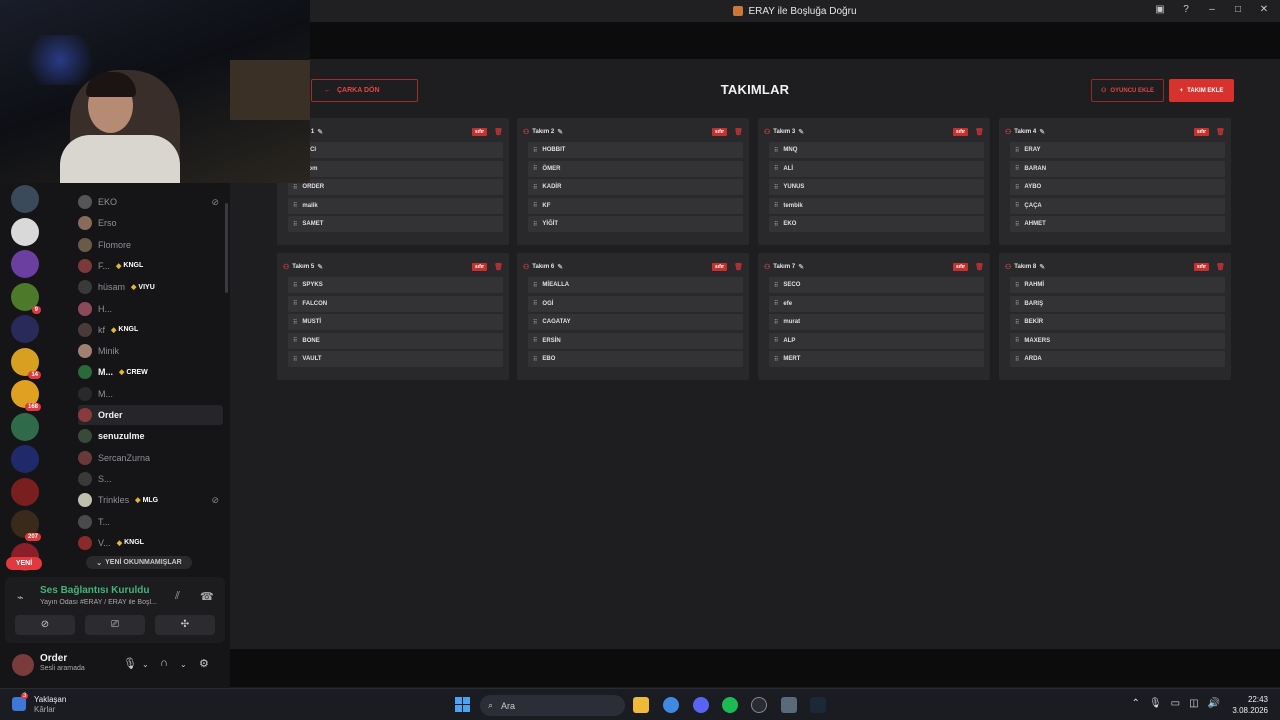 The height and width of the screenshot is (720, 1280). Describe the element at coordinates (671, 705) in the screenshot. I see `chrome-icon` at that location.